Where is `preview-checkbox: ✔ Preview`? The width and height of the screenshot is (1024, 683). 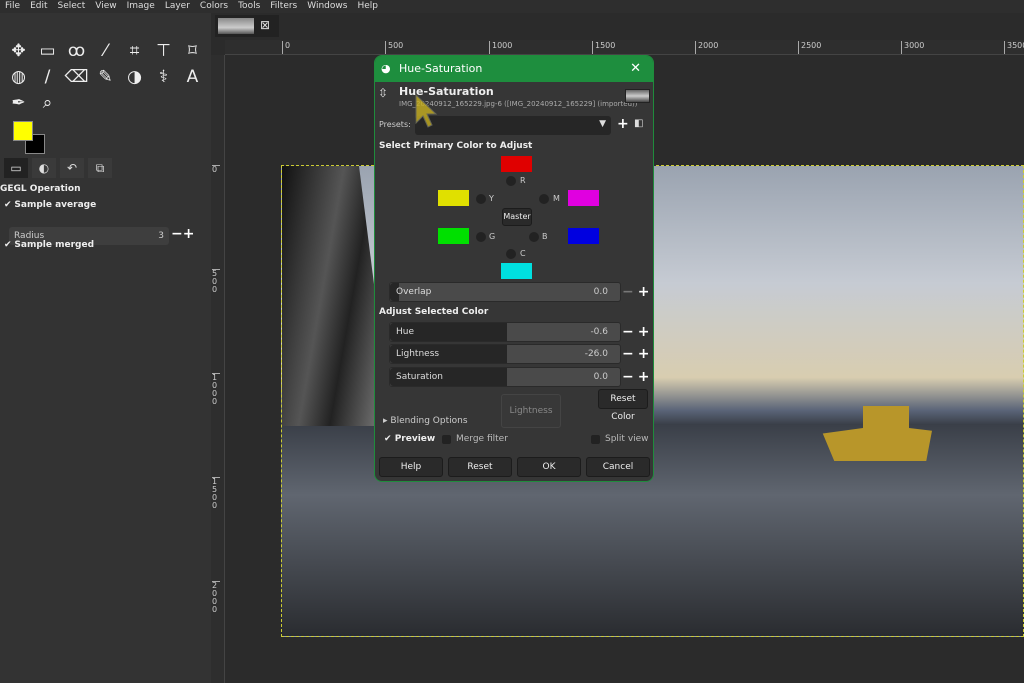
preview-checkbox: ✔ Preview is located at coordinates (409, 439).